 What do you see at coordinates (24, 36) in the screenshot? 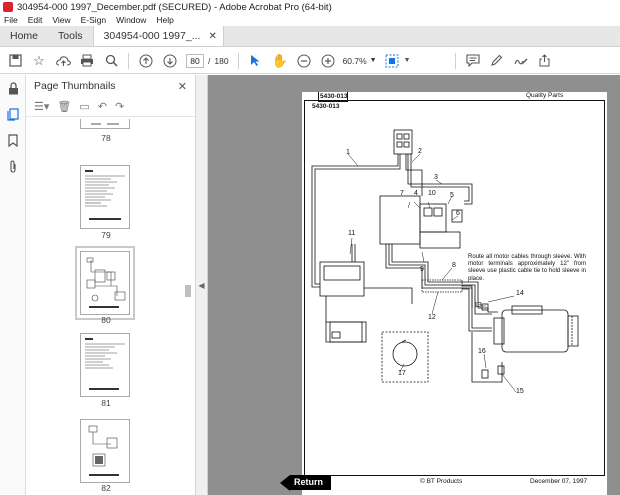
I see `tab-home: Home` at bounding box center [24, 36].